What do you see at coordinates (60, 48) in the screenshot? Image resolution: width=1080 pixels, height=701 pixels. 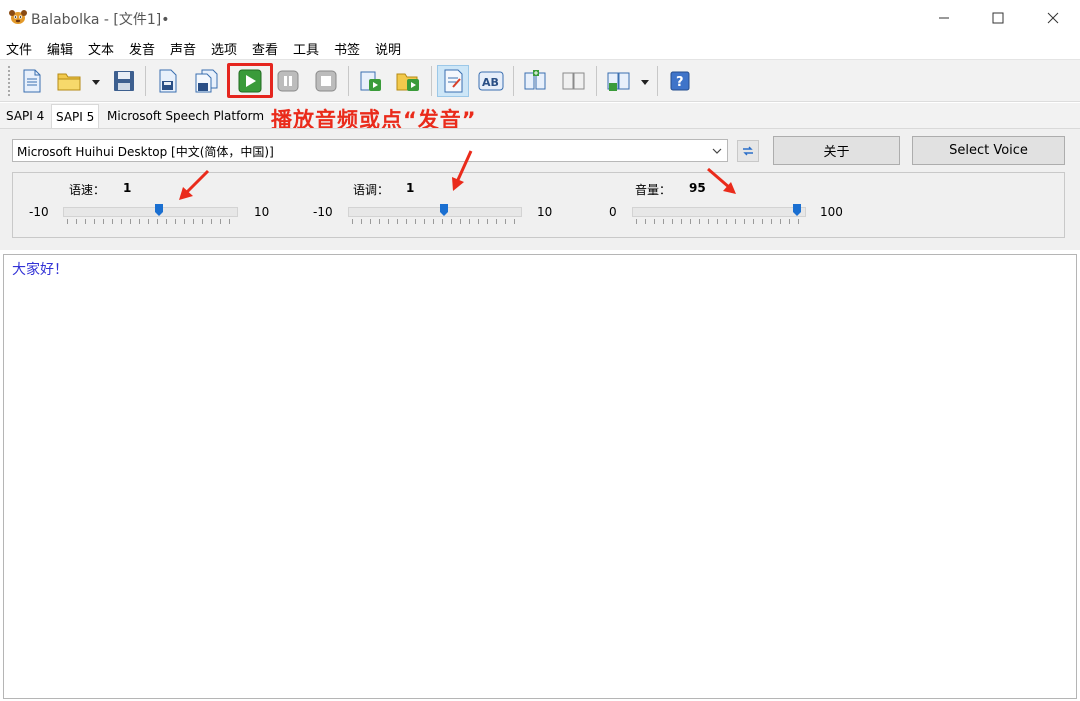 I see `menu-edit: 编辑` at bounding box center [60, 48].